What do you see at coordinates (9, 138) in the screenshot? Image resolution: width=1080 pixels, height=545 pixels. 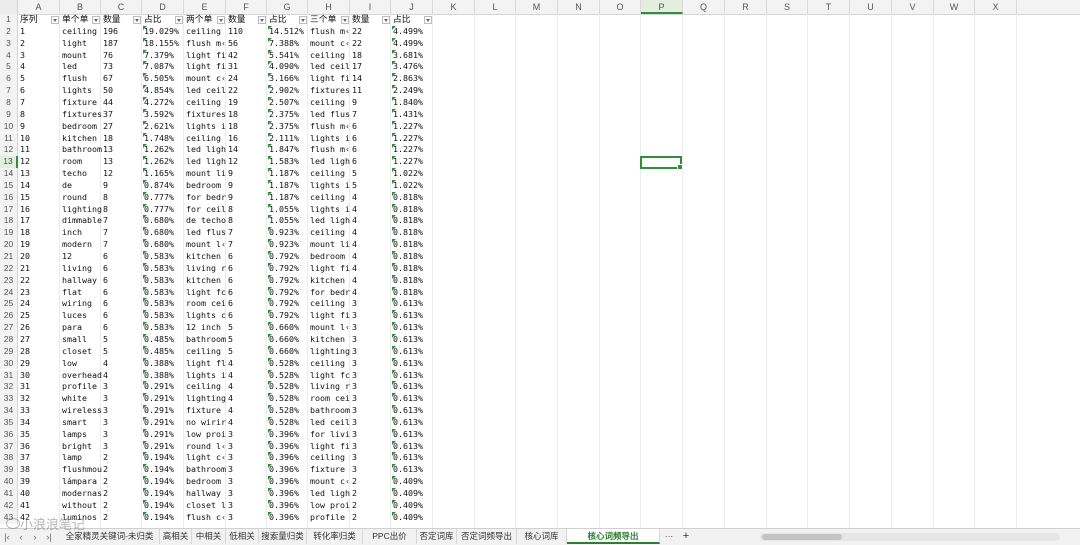 I see `row-header: 11` at bounding box center [9, 138].